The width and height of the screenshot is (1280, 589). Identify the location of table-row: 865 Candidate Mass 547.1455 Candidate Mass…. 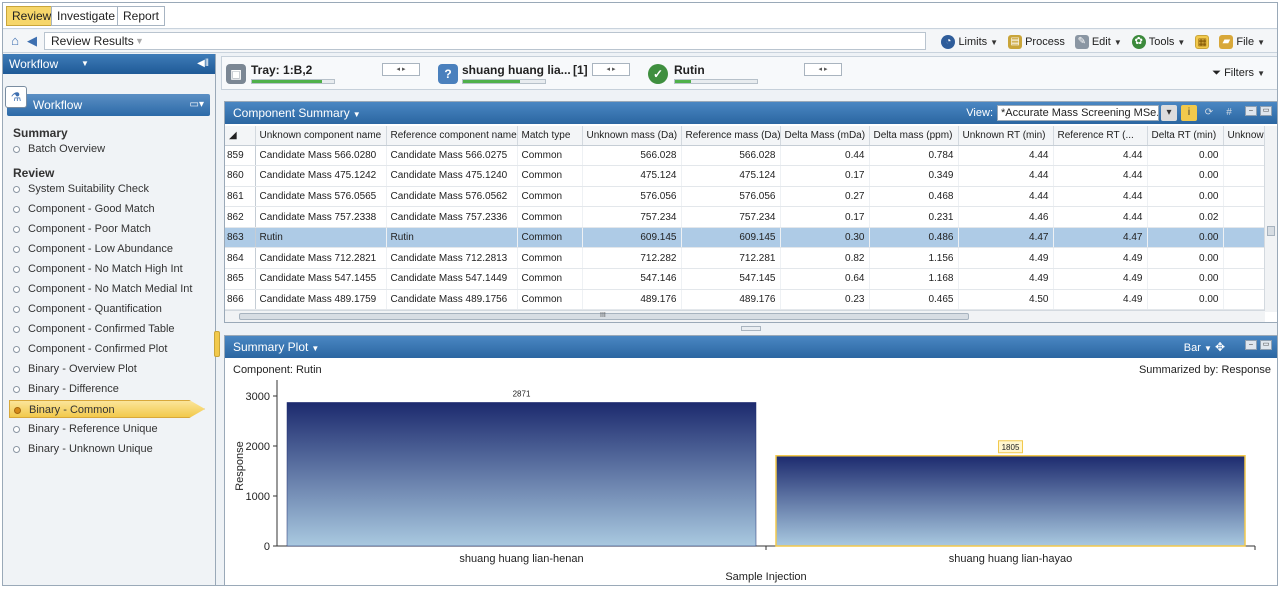
(745, 279).